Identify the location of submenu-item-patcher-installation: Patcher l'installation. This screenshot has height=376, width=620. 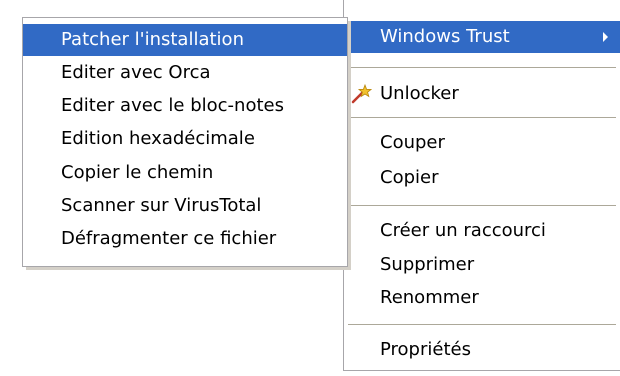
(185, 40).